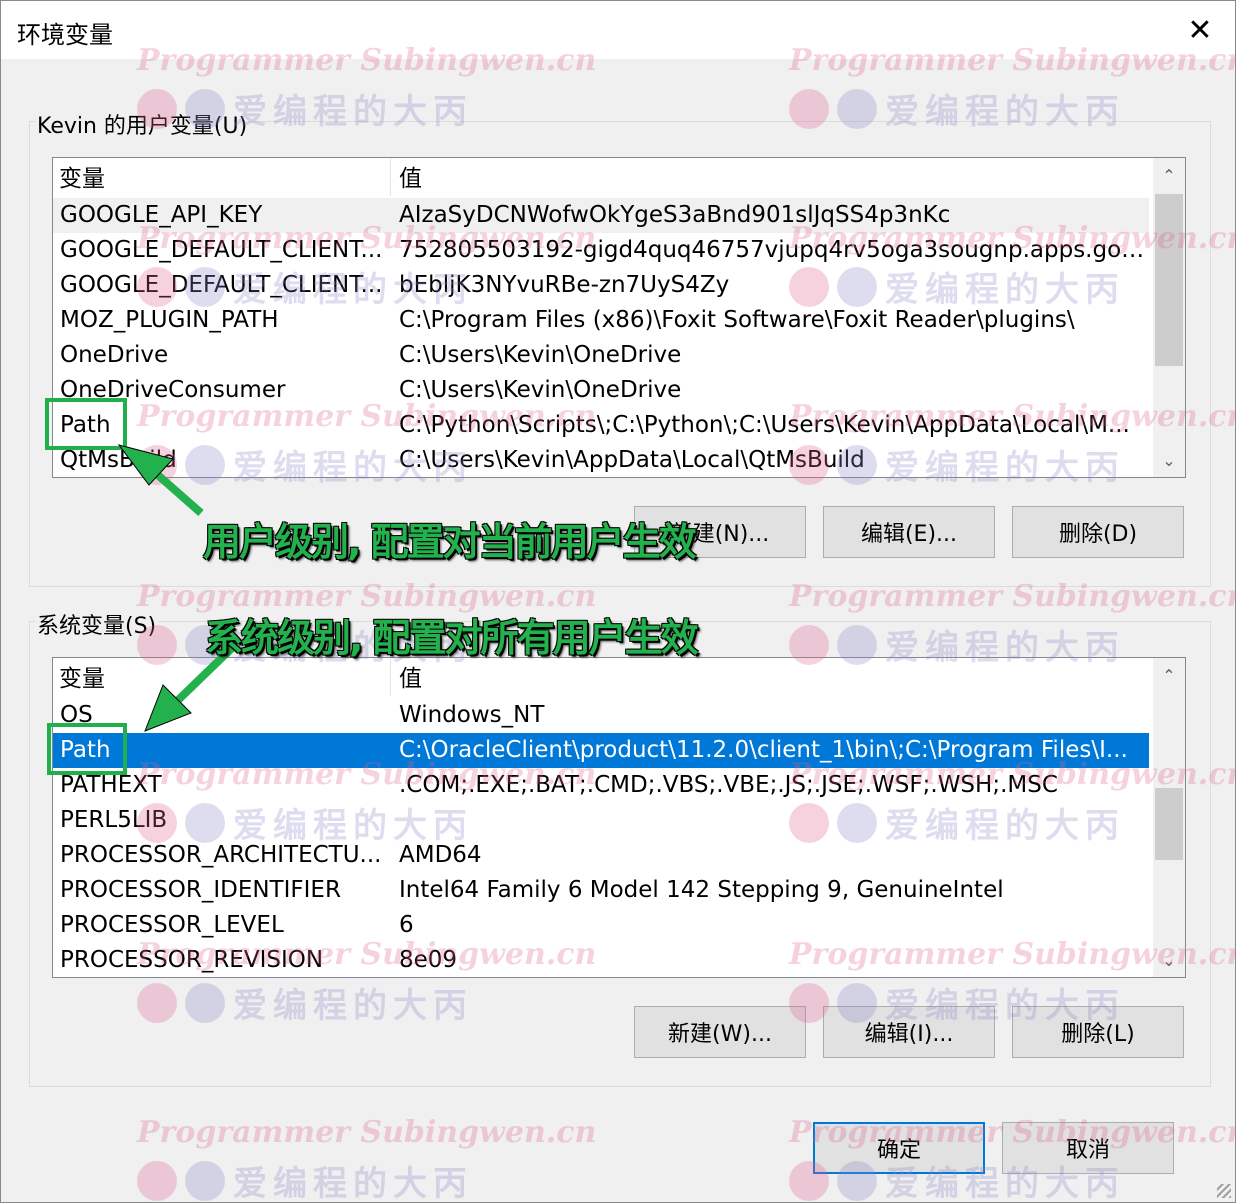 The image size is (1236, 1203). What do you see at coordinates (618, 30) in the screenshot?
I see `title-bar: 环境变量 ✕` at bounding box center [618, 30].